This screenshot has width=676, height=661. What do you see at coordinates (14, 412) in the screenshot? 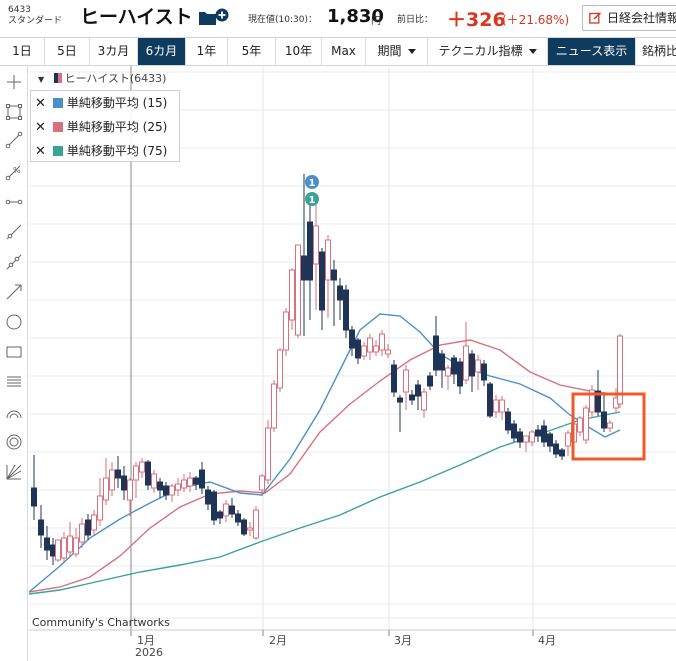
I see `fibonacci-arc-icon` at bounding box center [14, 412].